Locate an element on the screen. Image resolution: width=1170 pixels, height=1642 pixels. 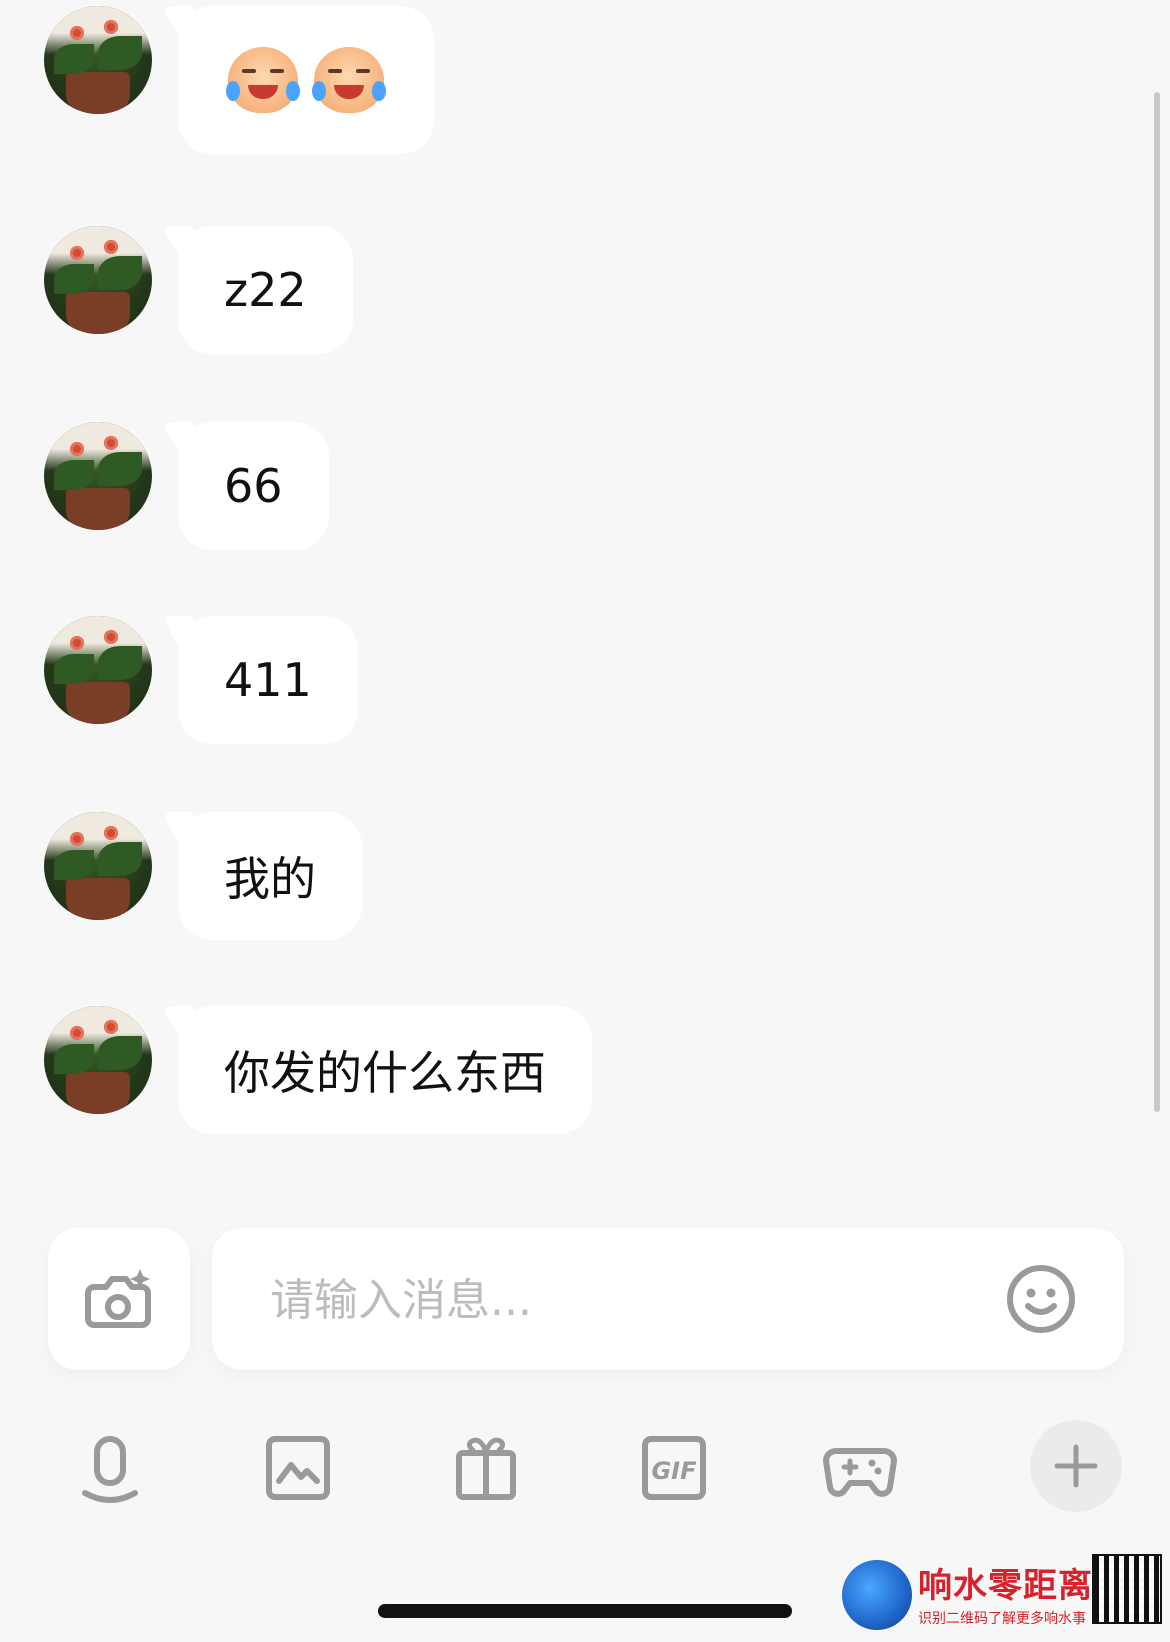
gif-button: GIF is located at coordinates (674, 1468).